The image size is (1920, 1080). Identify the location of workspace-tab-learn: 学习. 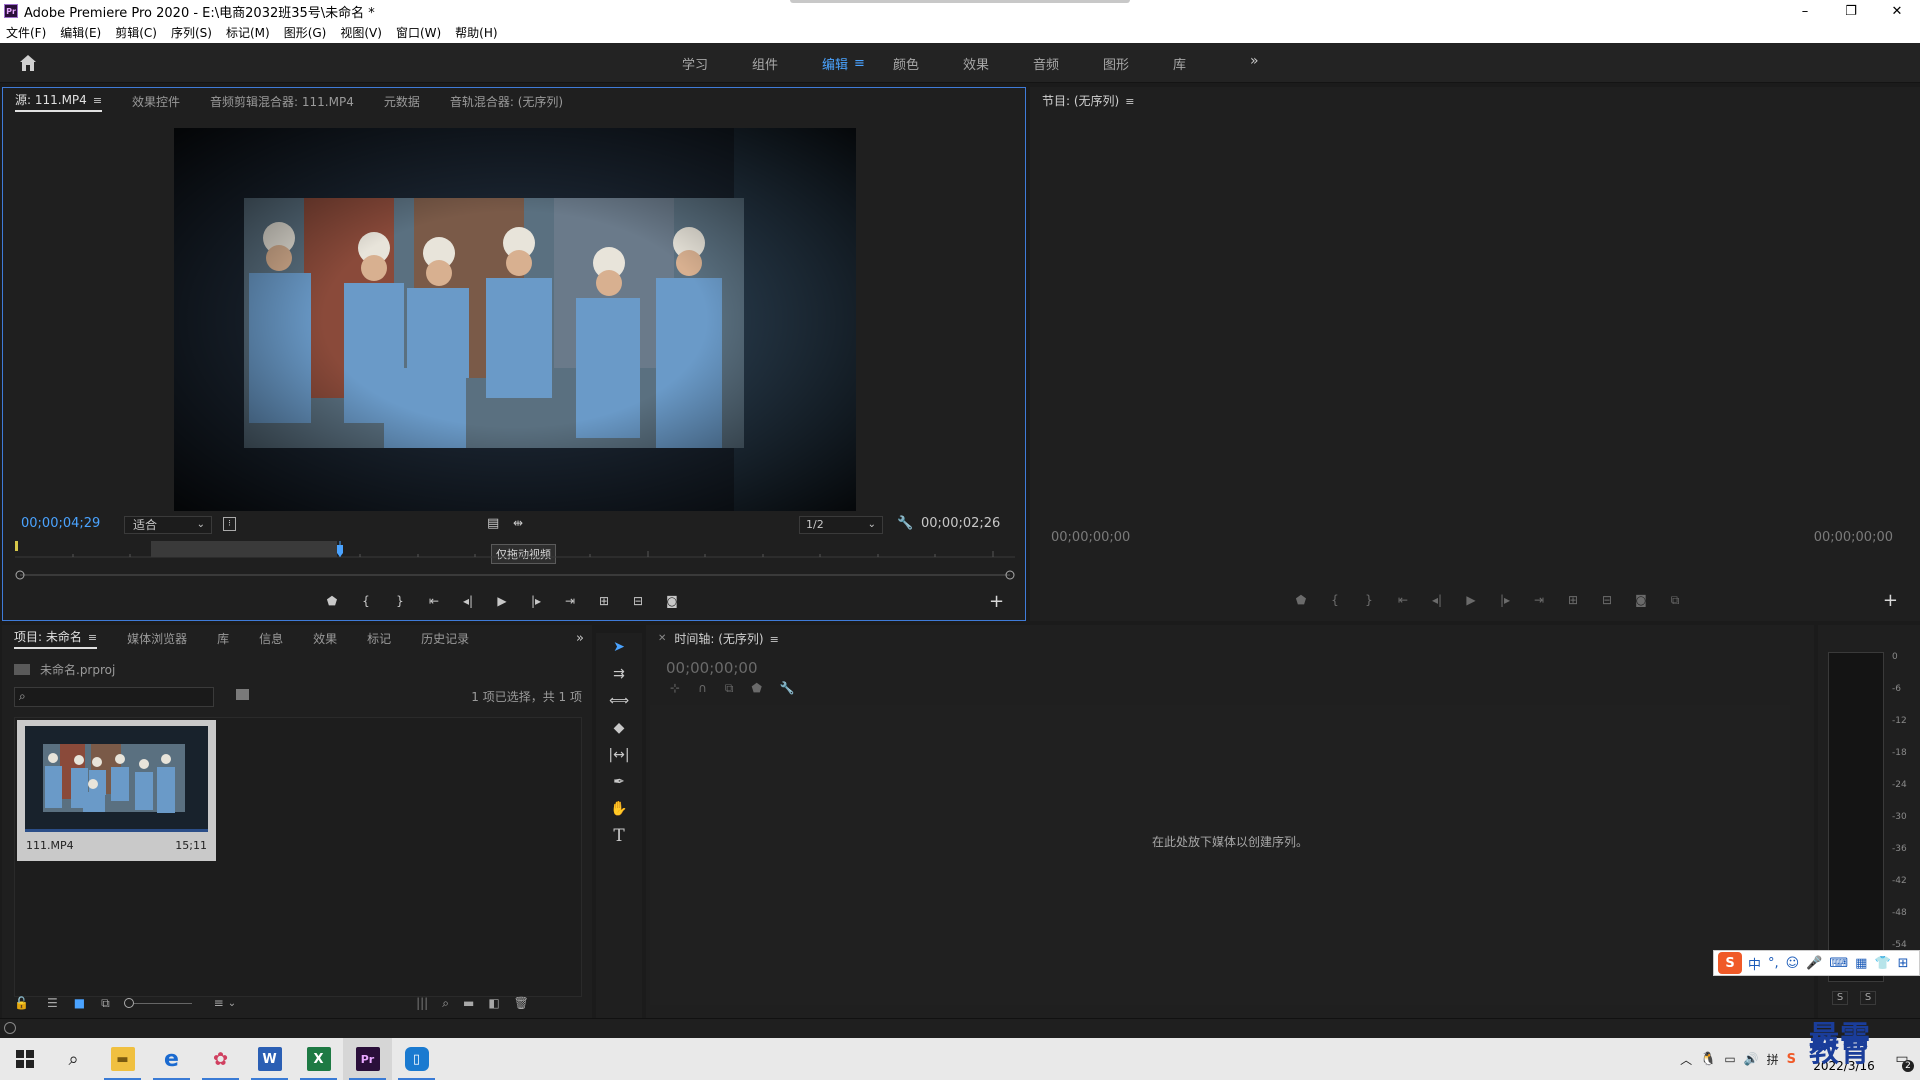
(695, 63).